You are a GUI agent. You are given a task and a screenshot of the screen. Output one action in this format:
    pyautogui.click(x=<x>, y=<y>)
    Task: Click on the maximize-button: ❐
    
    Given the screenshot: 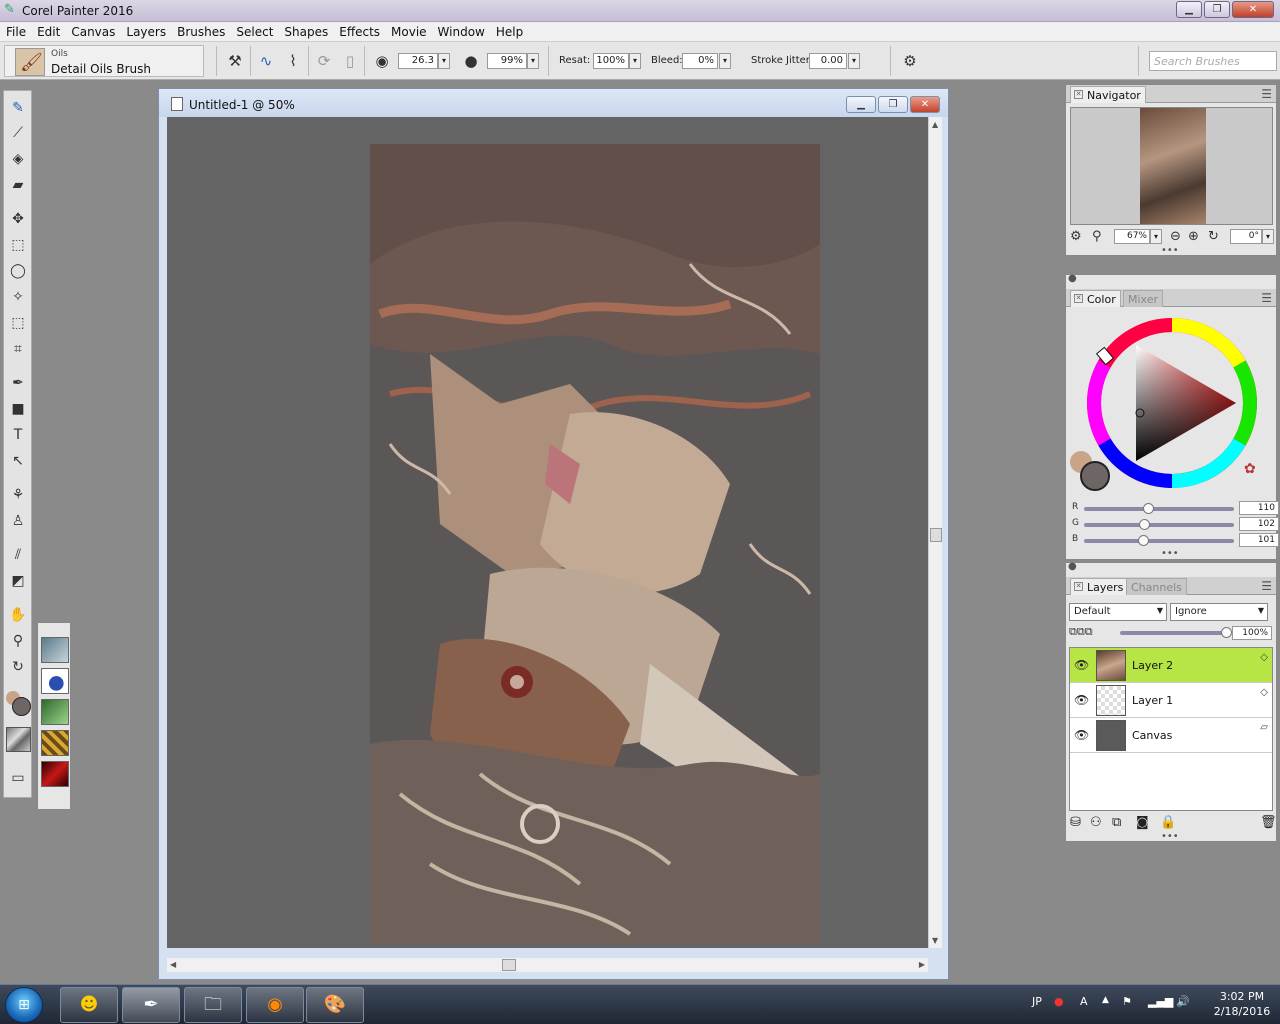 What is the action you would take?
    pyautogui.click(x=1217, y=9)
    